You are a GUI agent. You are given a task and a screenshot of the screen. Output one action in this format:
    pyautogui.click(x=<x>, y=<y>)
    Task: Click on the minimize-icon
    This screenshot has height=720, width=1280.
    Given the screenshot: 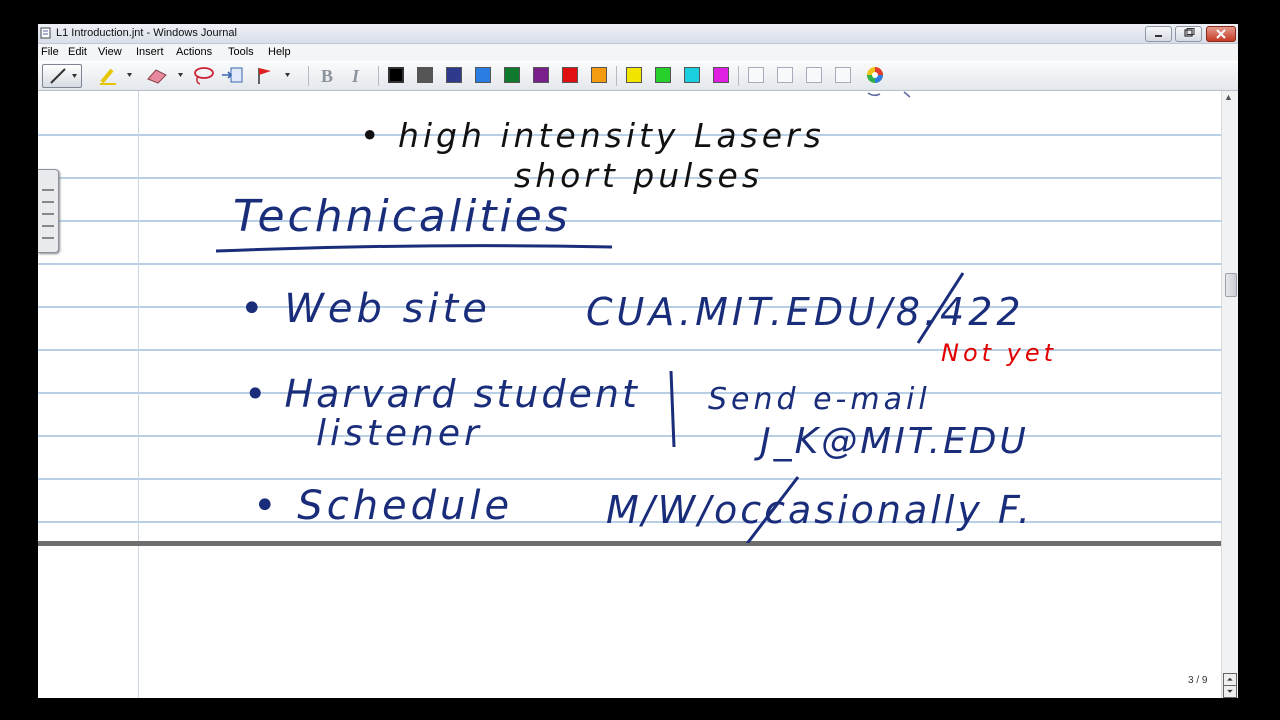 What is the action you would take?
    pyautogui.click(x=1158, y=36)
    